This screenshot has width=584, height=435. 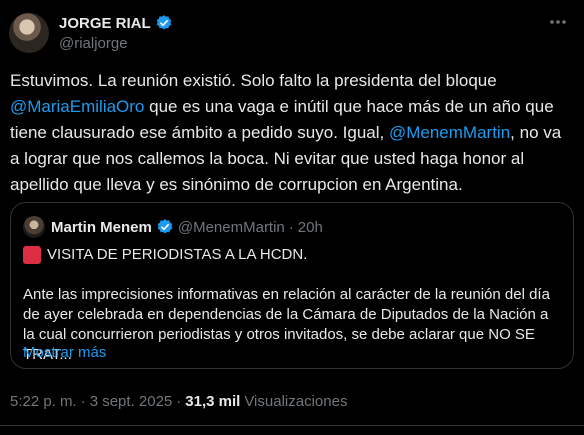 I want to click on quoted-author-handle: @MenemMartin, so click(x=231, y=227).